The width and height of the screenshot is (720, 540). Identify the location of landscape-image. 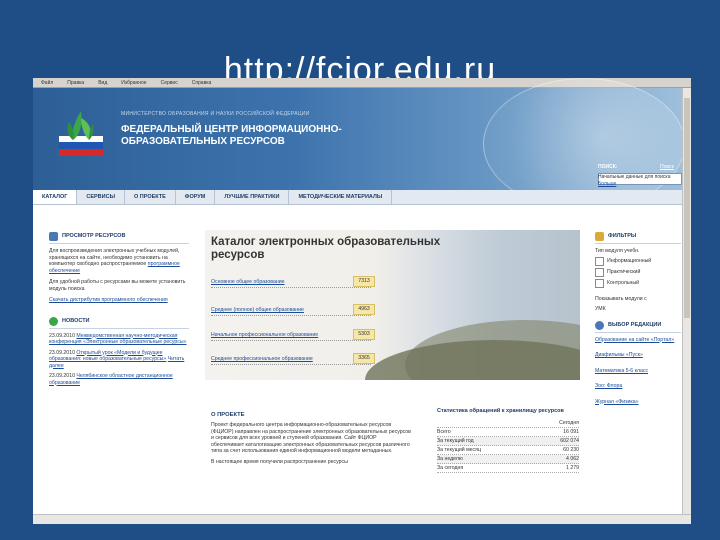
(472, 360).